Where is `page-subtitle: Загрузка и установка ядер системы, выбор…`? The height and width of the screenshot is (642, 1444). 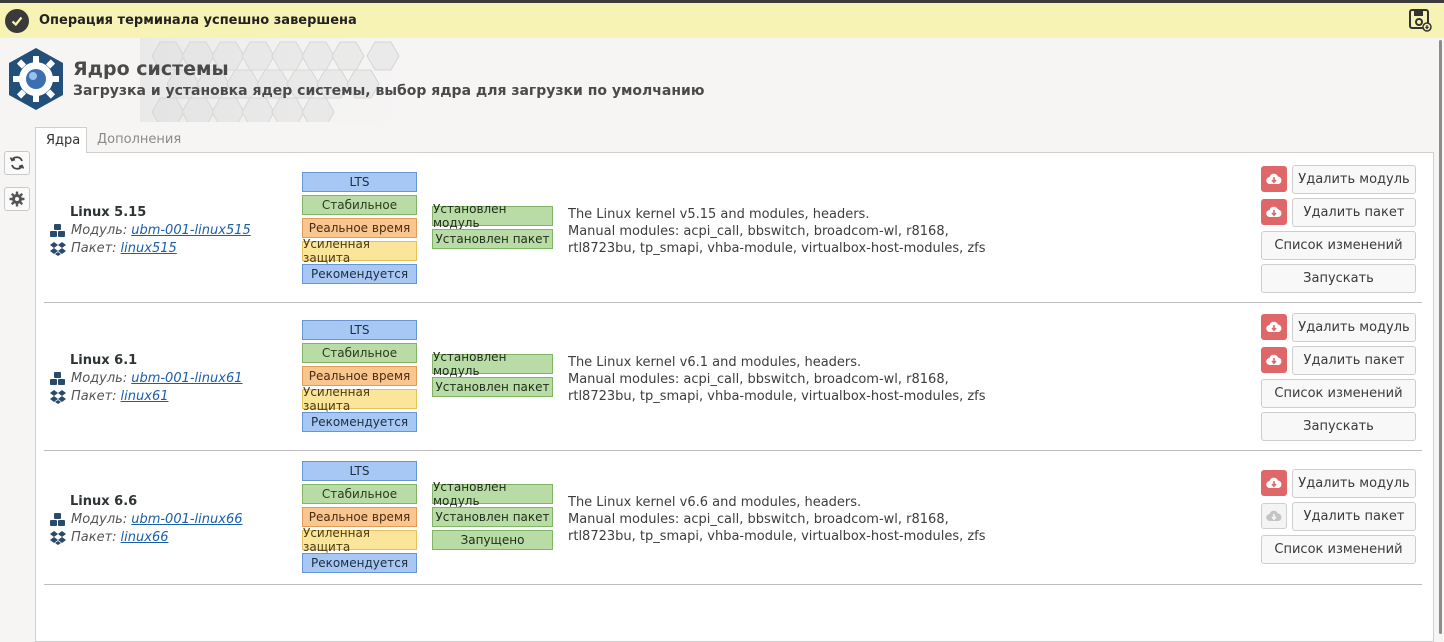 page-subtitle: Загрузка и установка ядер системы, выбор… is located at coordinates (389, 91).